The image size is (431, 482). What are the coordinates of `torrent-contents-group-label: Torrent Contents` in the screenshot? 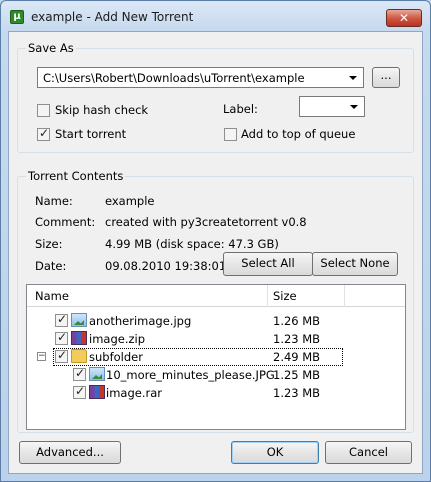 It's located at (76, 176).